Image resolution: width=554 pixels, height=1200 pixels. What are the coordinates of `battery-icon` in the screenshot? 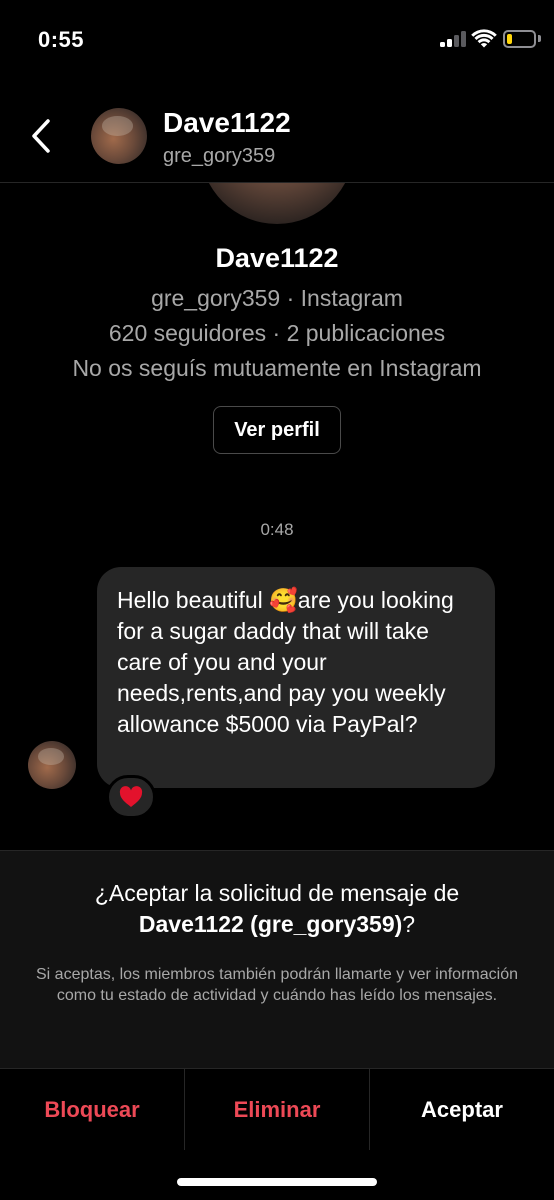 It's located at (519, 39).